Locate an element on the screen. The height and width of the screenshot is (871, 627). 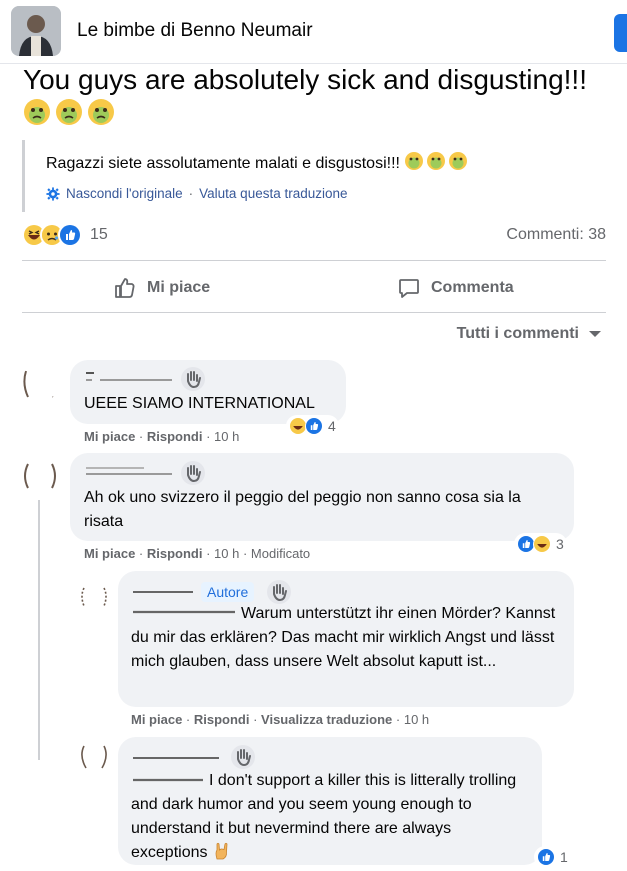
reply-reactions: 1 is located at coordinates (552, 857).